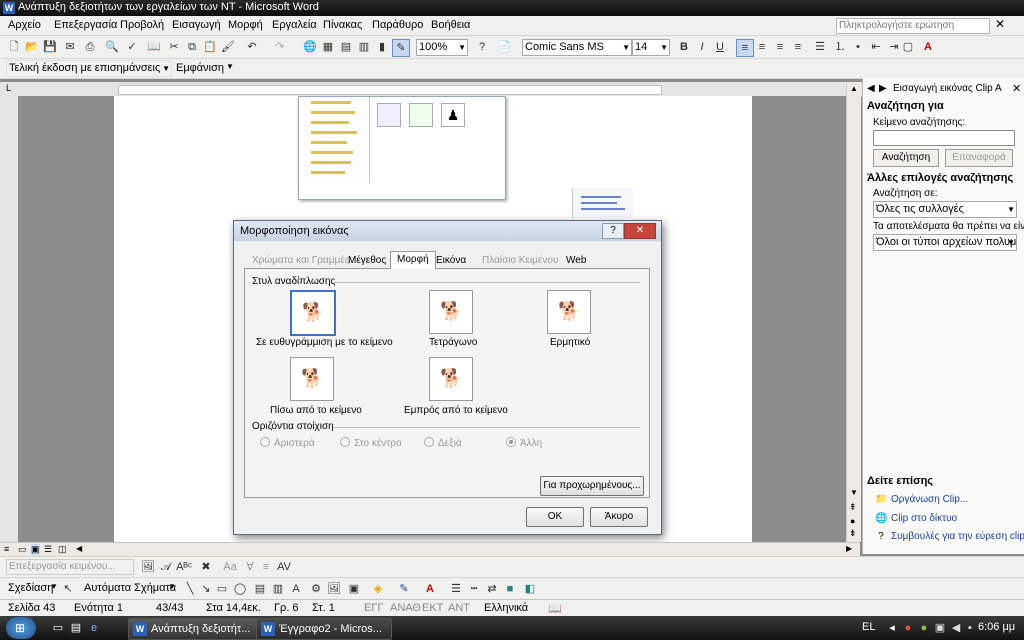  What do you see at coordinates (48, 549) in the screenshot?
I see `outline-view-icon: ☰` at bounding box center [48, 549].